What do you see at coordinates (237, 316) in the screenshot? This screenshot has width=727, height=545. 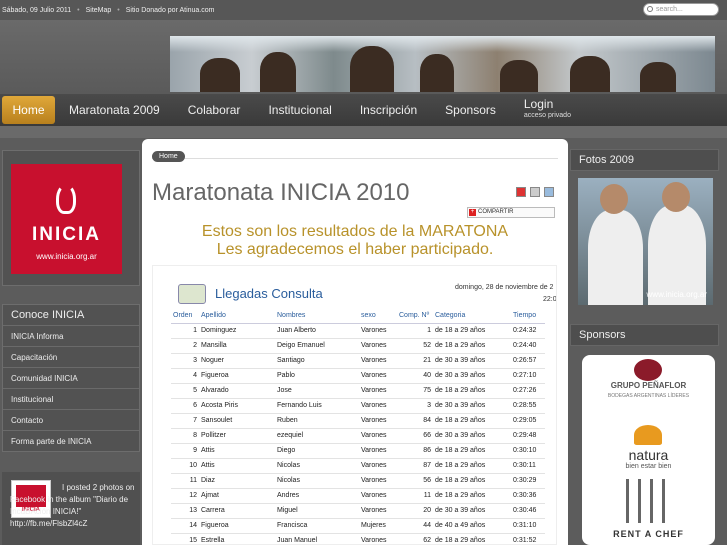 I see `column-header: Apellido` at bounding box center [237, 316].